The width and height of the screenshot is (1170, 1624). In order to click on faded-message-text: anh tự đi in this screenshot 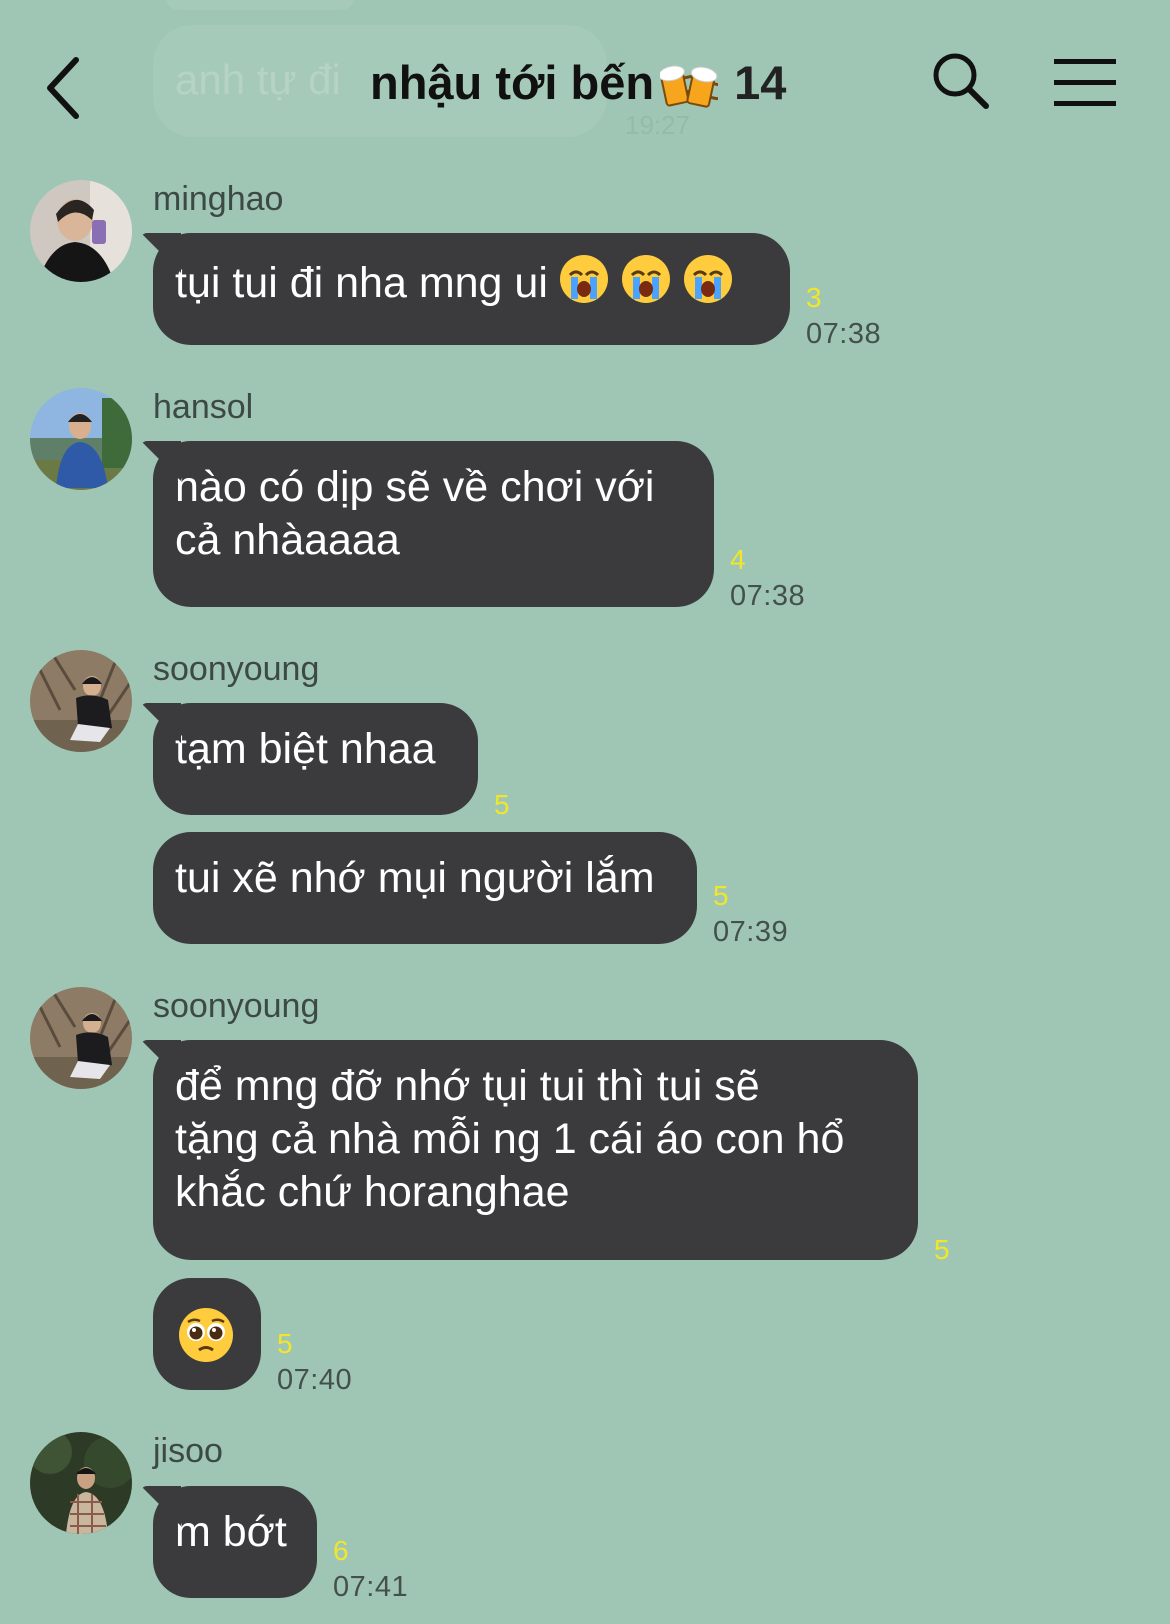, I will do `click(258, 79)`.